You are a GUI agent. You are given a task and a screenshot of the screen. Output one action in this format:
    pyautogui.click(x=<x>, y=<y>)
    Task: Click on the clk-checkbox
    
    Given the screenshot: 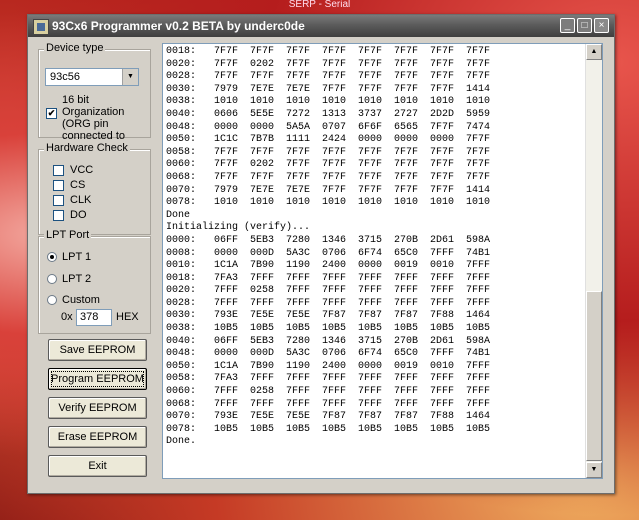 What is the action you would take?
    pyautogui.click(x=58, y=200)
    